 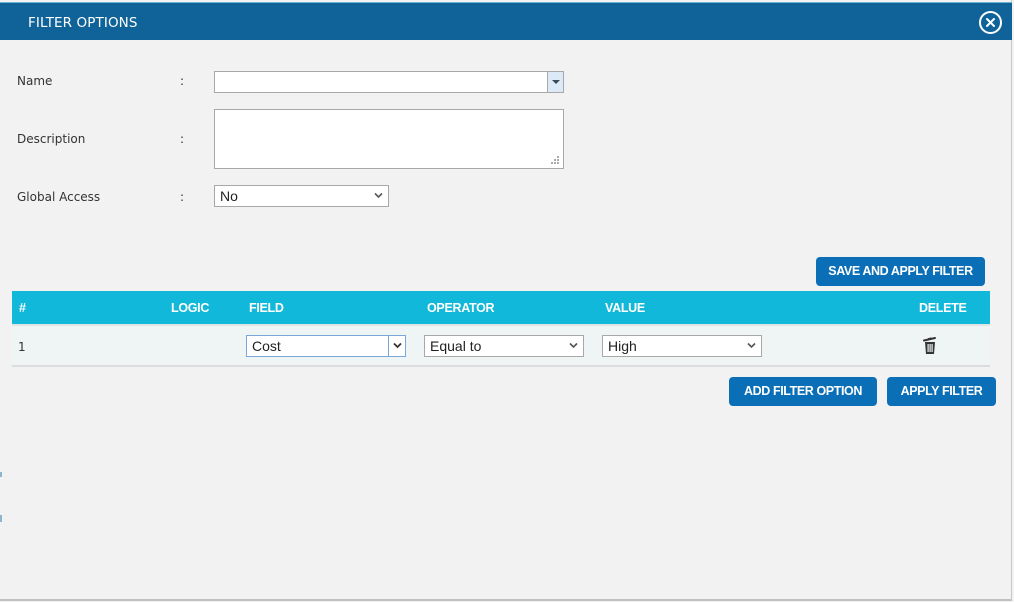 What do you see at coordinates (22, 308) in the screenshot?
I see `column-header-number: #` at bounding box center [22, 308].